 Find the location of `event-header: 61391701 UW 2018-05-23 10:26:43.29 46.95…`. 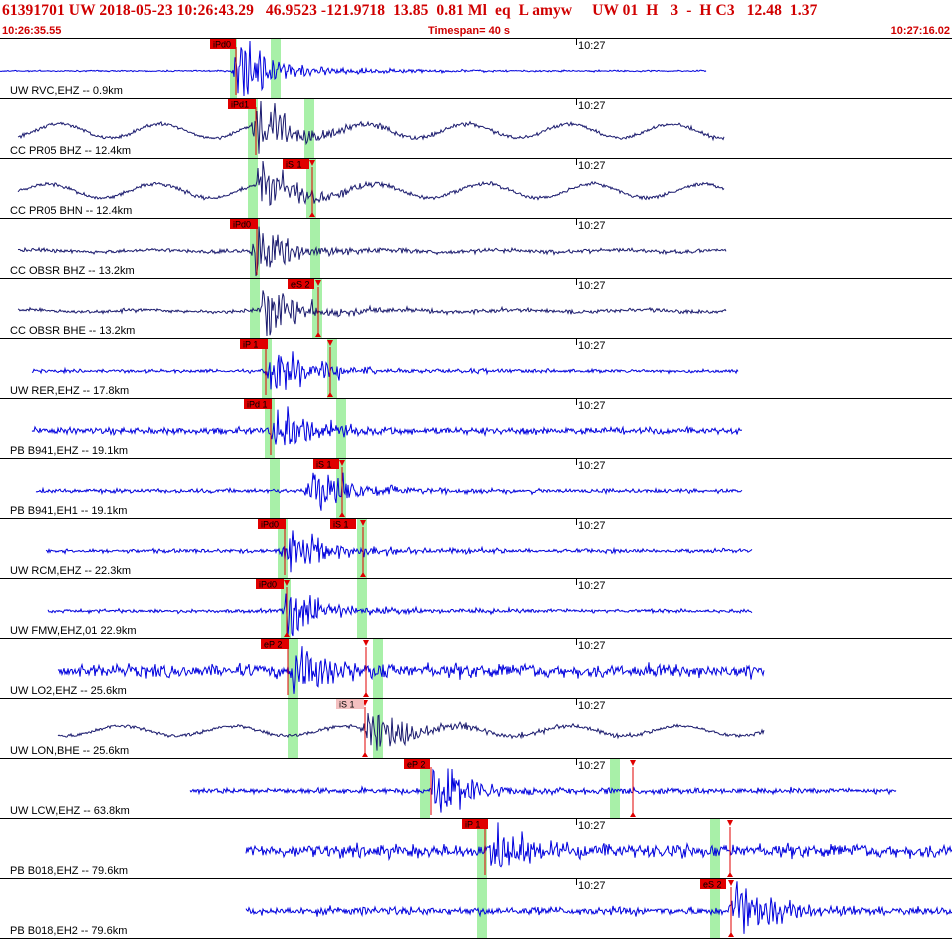

event-header: 61391701 UW 2018-05-23 10:26:43.29 46.95… is located at coordinates (476, 20).